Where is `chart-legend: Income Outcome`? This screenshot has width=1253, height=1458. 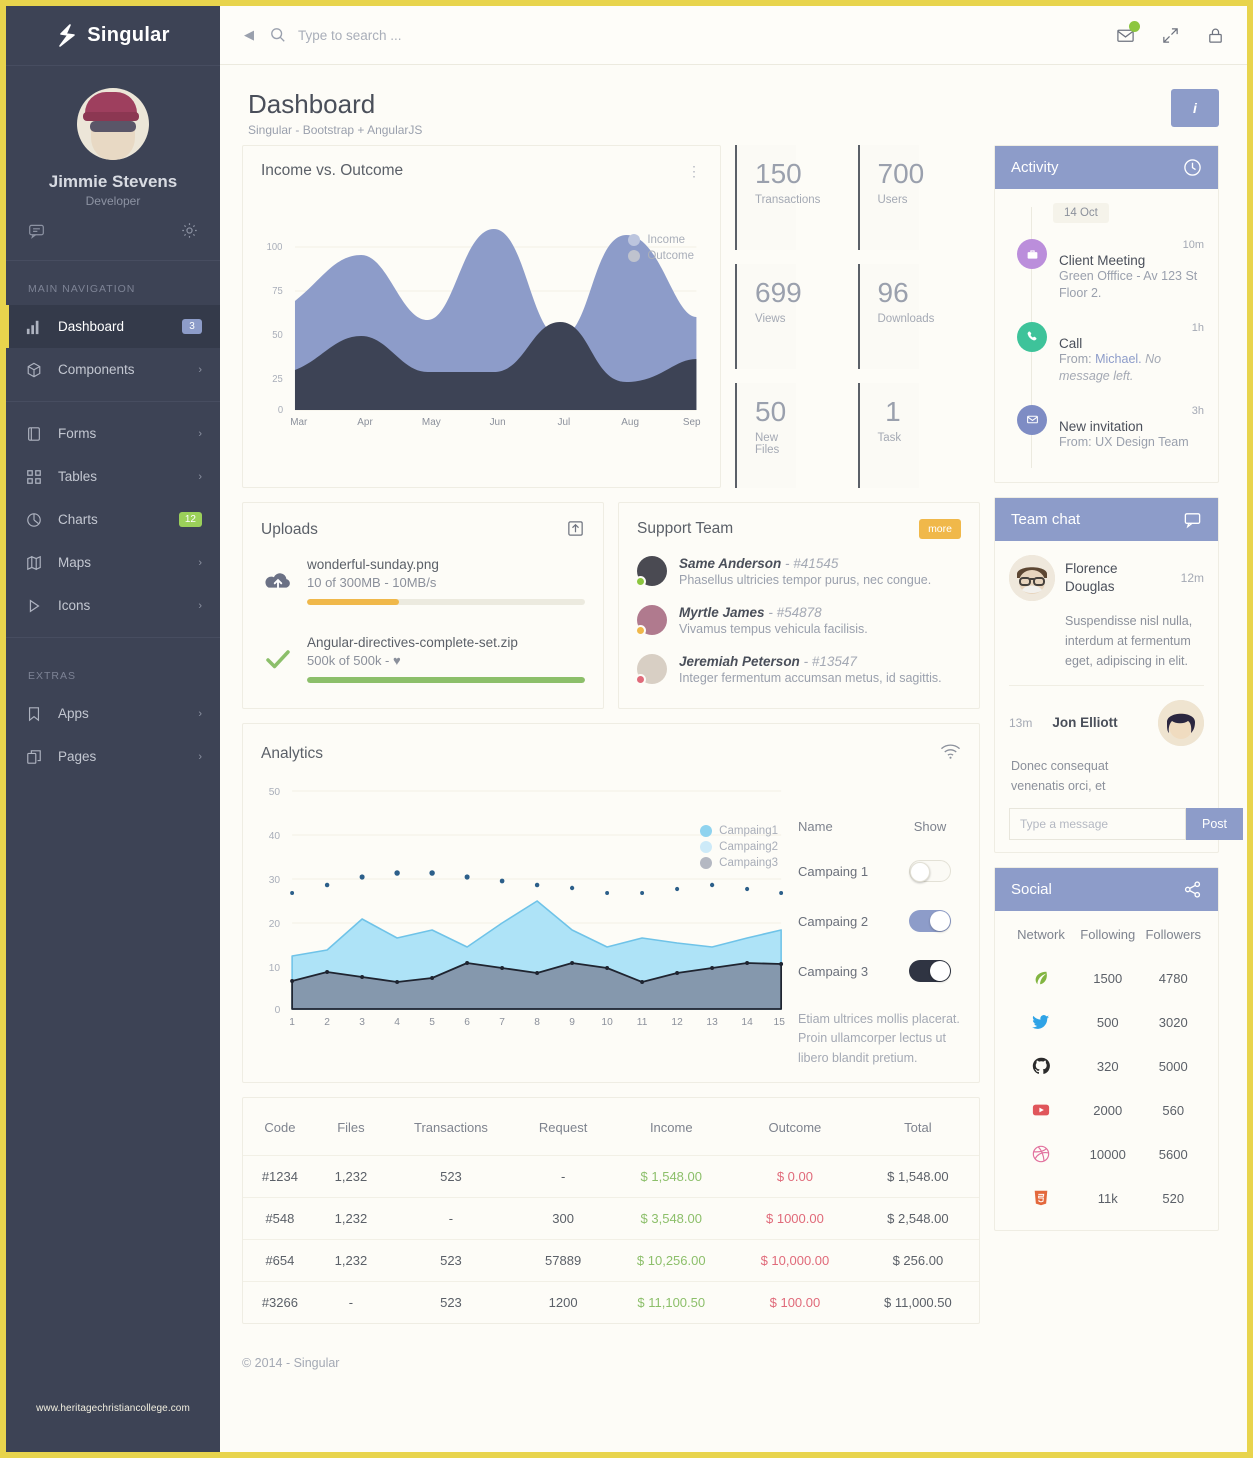
chart-legend: Income Outcome is located at coordinates (661, 250).